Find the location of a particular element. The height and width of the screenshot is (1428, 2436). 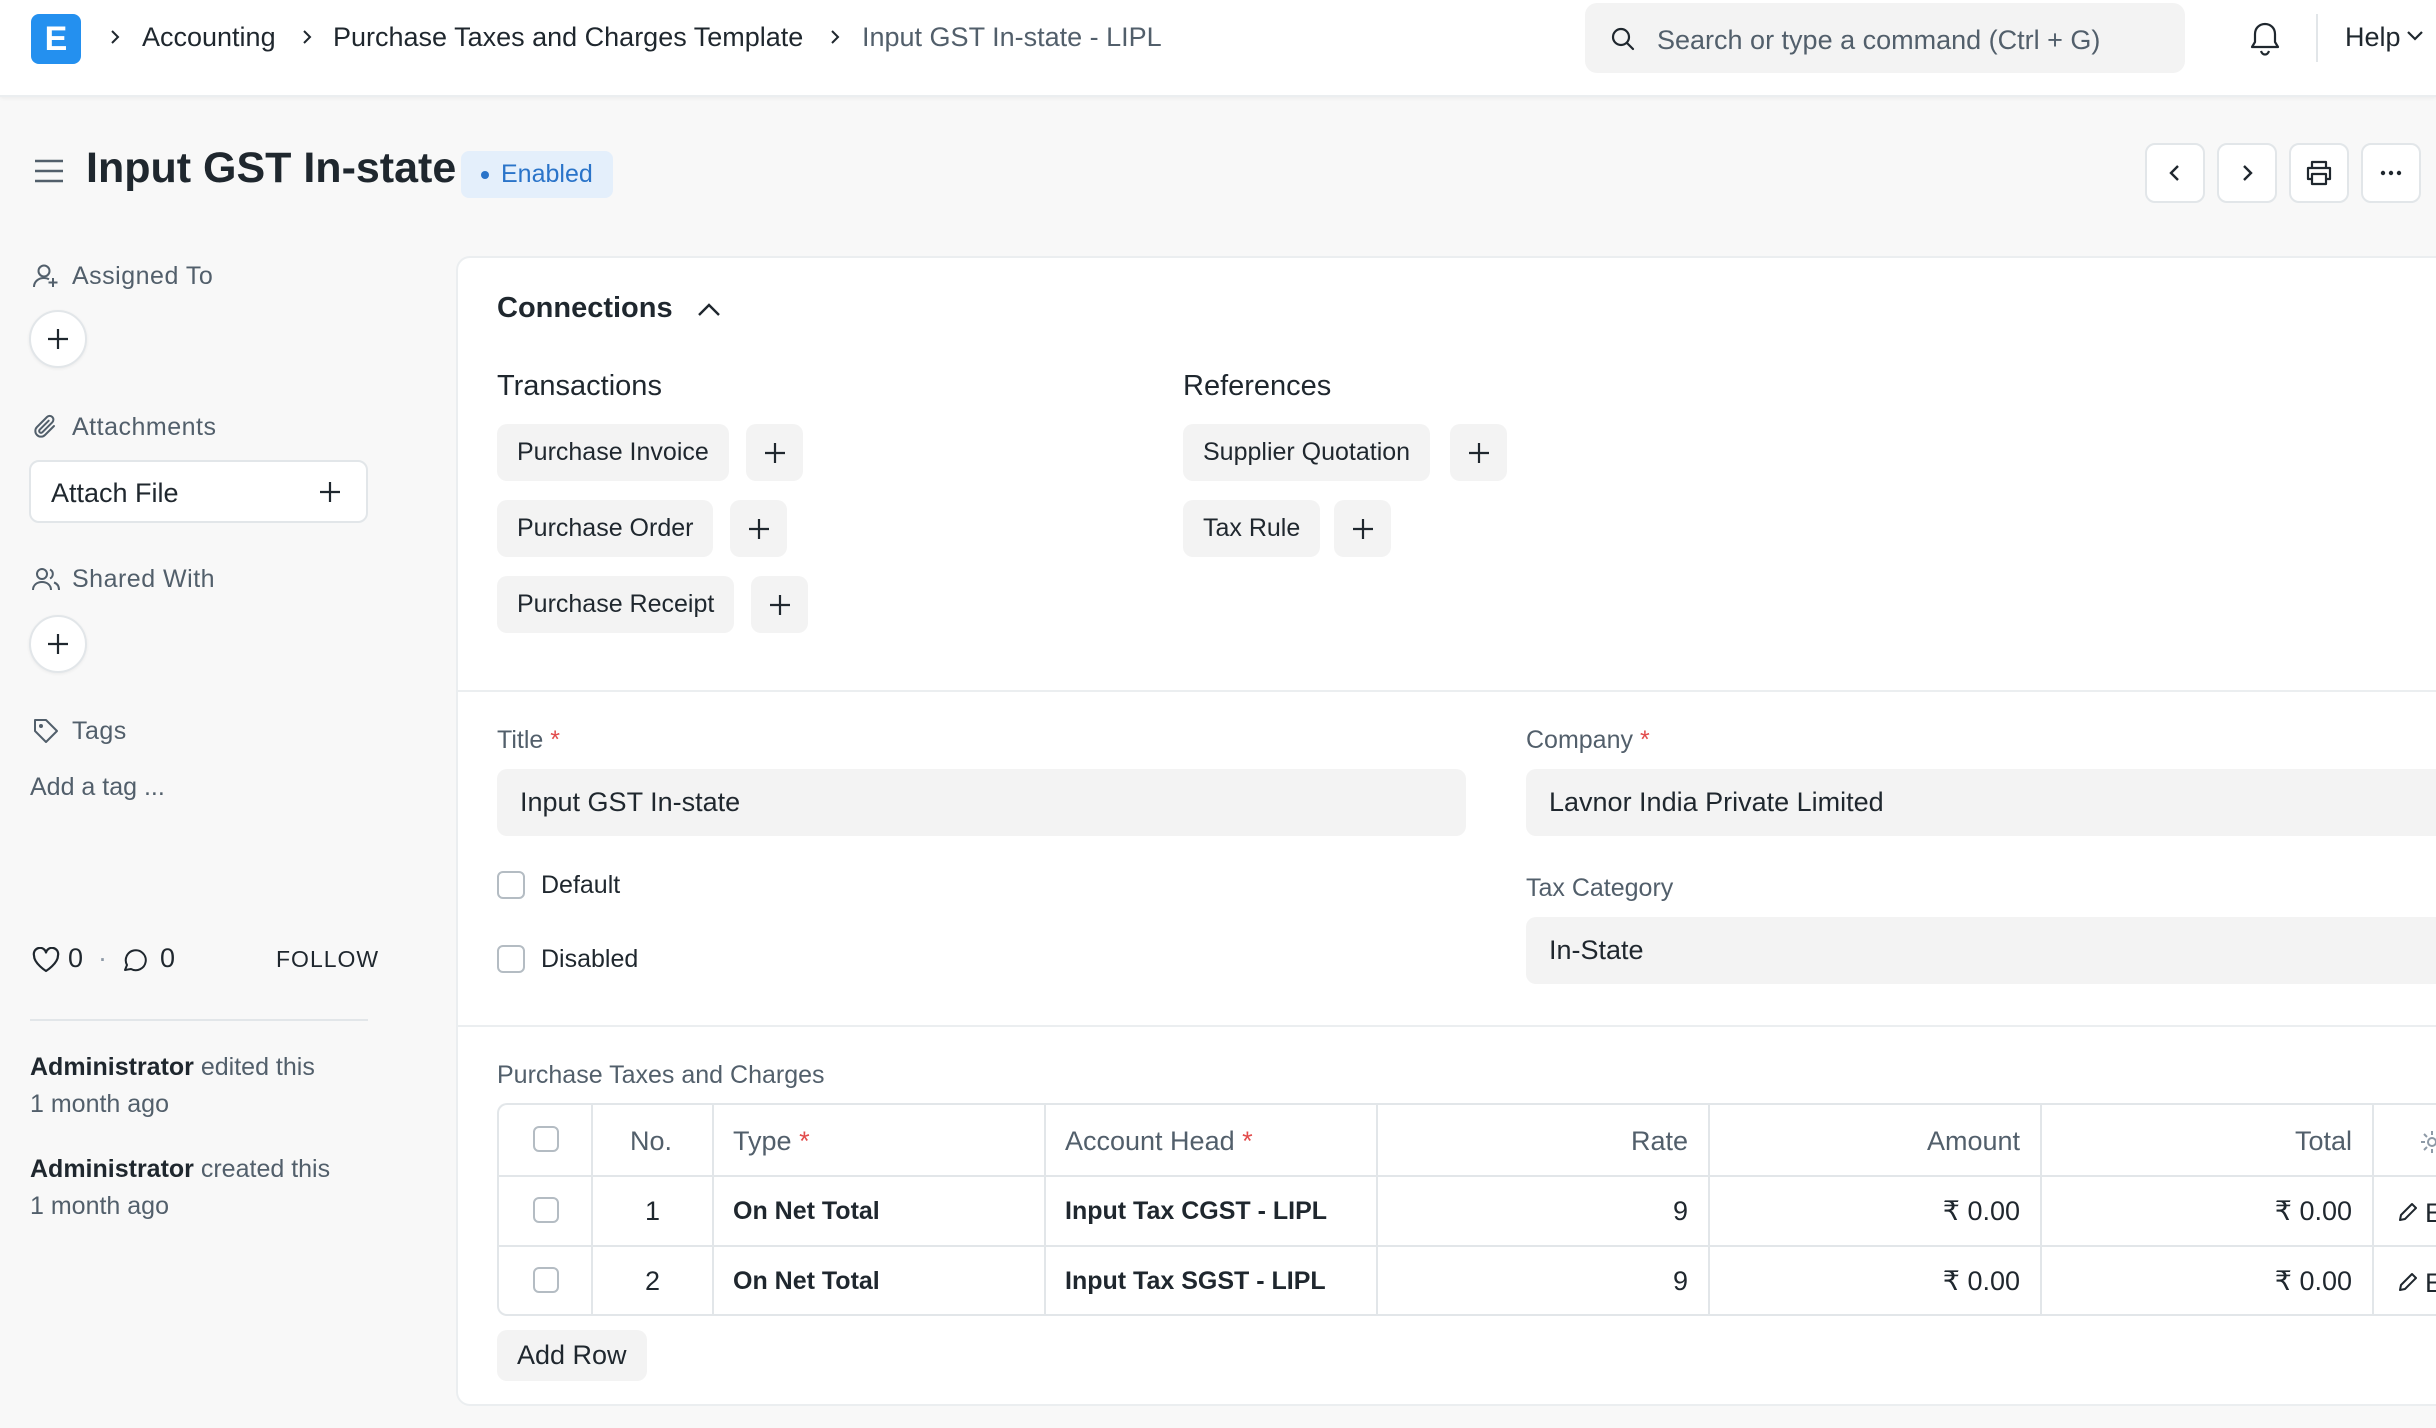

attachments-label: Attachments is located at coordinates (144, 427).